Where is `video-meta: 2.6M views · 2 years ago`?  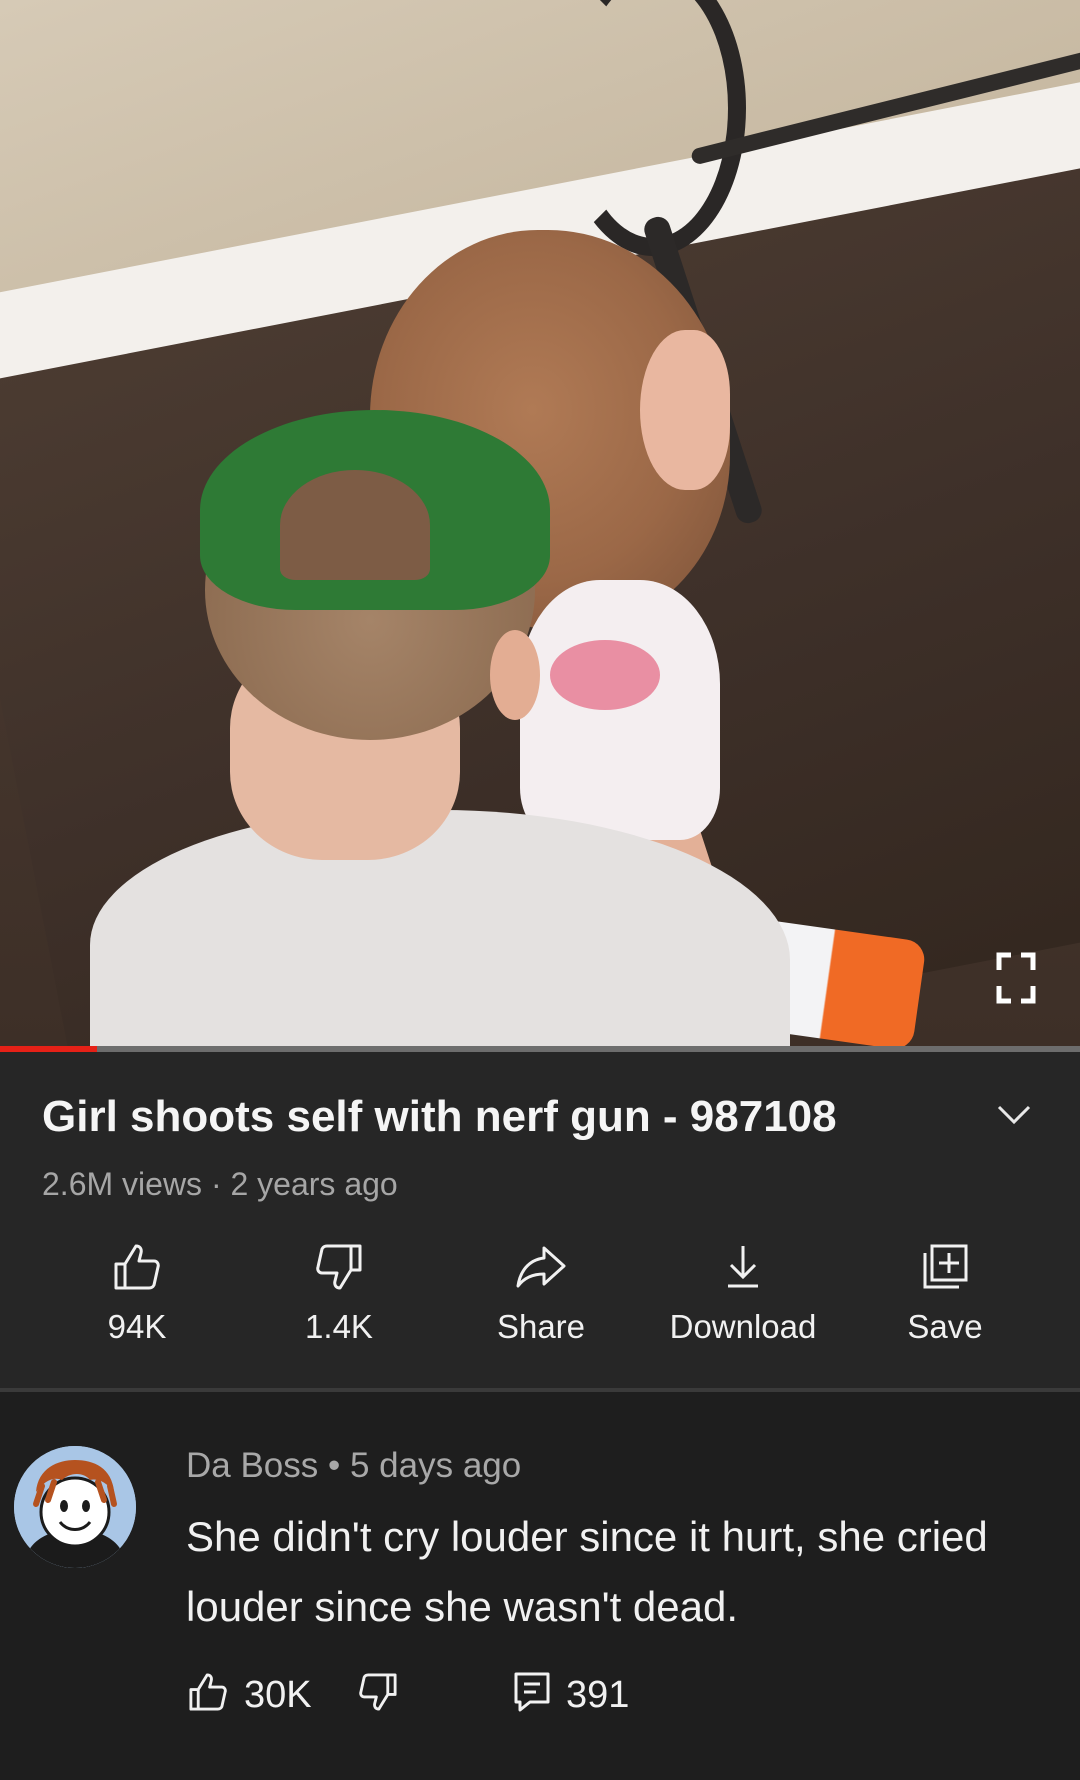
video-meta: 2.6M views · 2 years ago is located at coordinates (220, 1184).